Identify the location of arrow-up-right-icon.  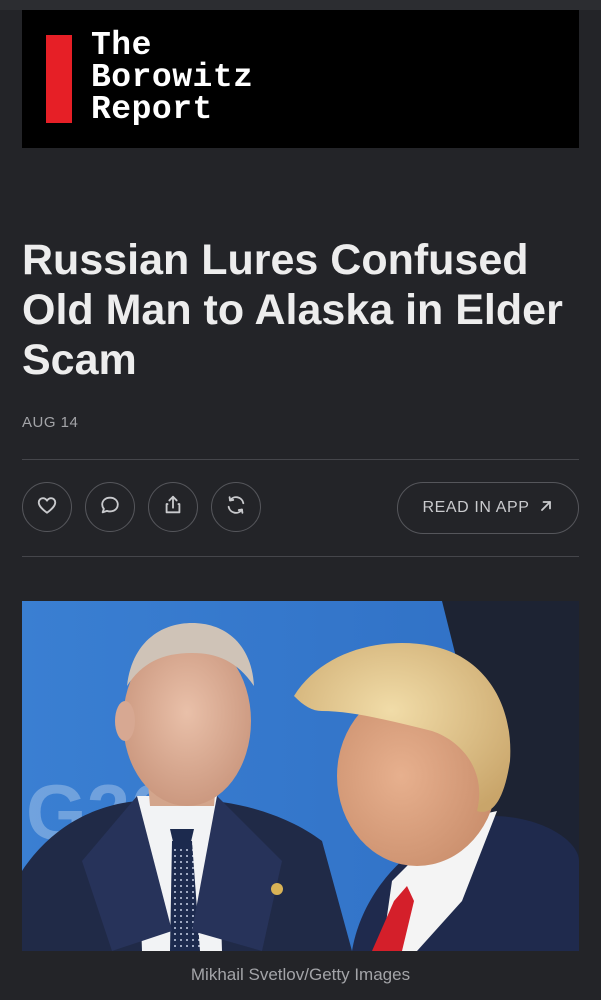
(546, 508).